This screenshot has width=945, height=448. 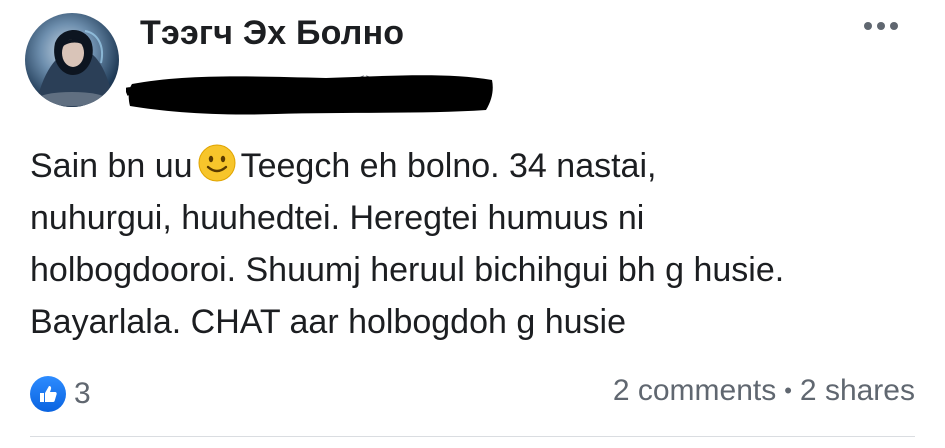 I want to click on post-text-line: Sain bn uu Teegch eh bolno. 34 nastai,, so click(x=480, y=166).